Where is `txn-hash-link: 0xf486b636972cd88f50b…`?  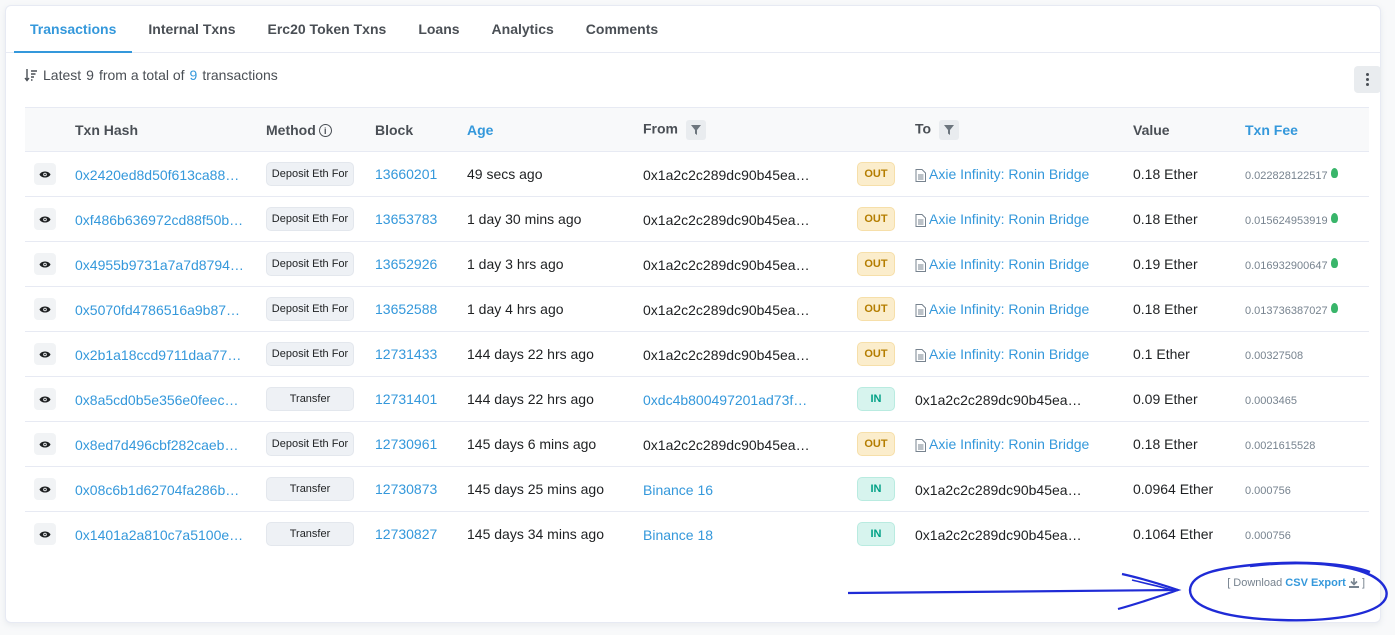
txn-hash-link: 0xf486b636972cd88f50b… is located at coordinates (161, 220).